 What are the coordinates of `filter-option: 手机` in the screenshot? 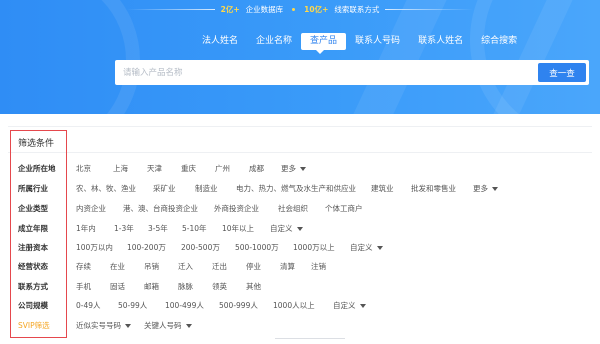 It's located at (93, 286).